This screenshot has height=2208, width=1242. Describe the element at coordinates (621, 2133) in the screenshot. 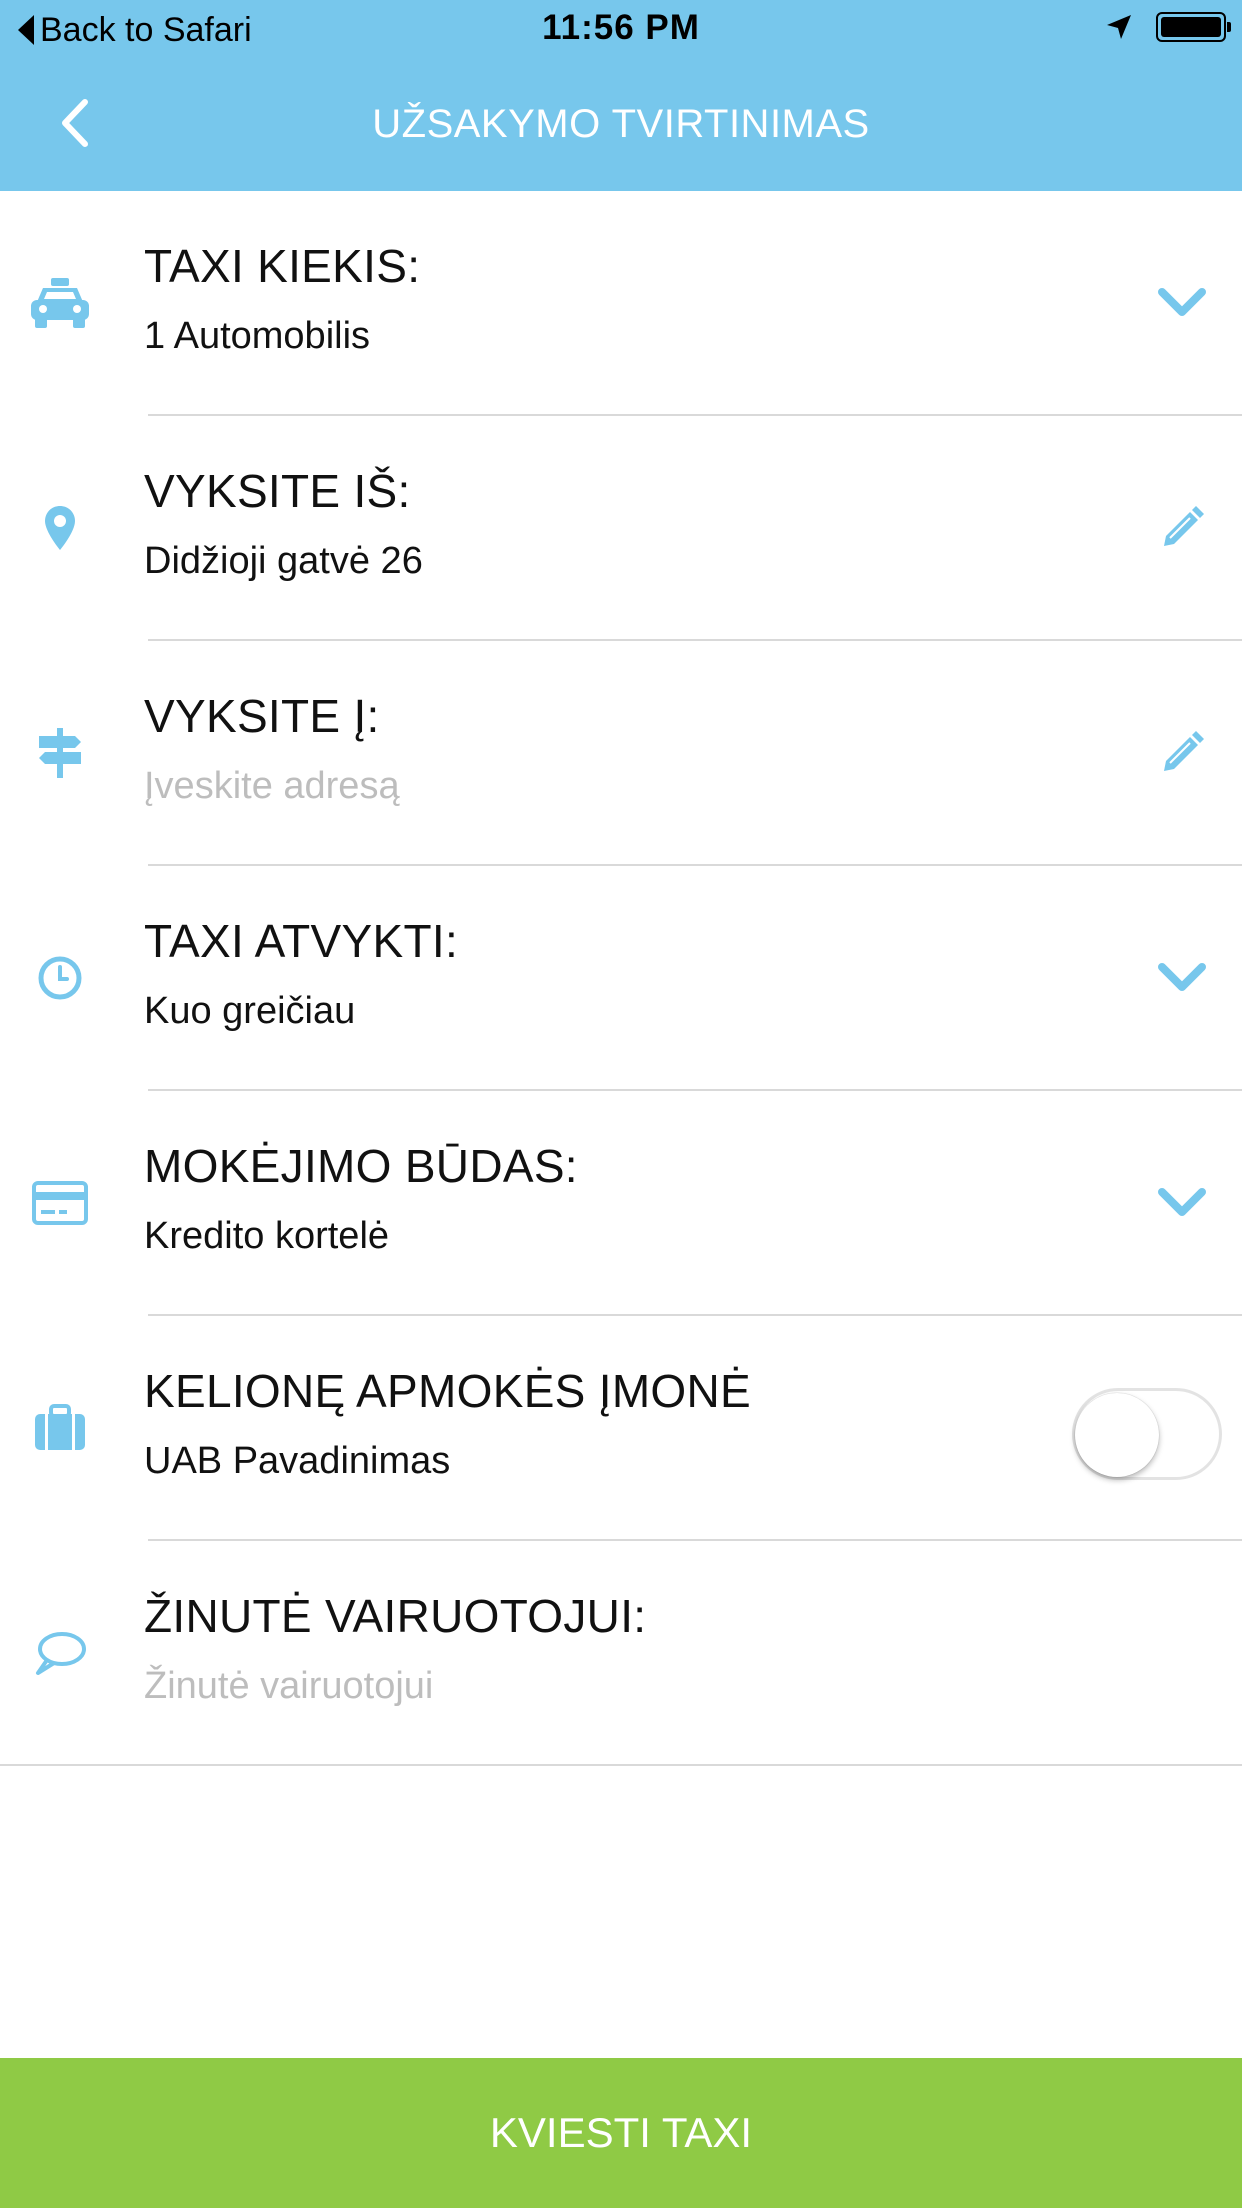

I see `call-taxi-button: KVIESTI TAXI` at that location.